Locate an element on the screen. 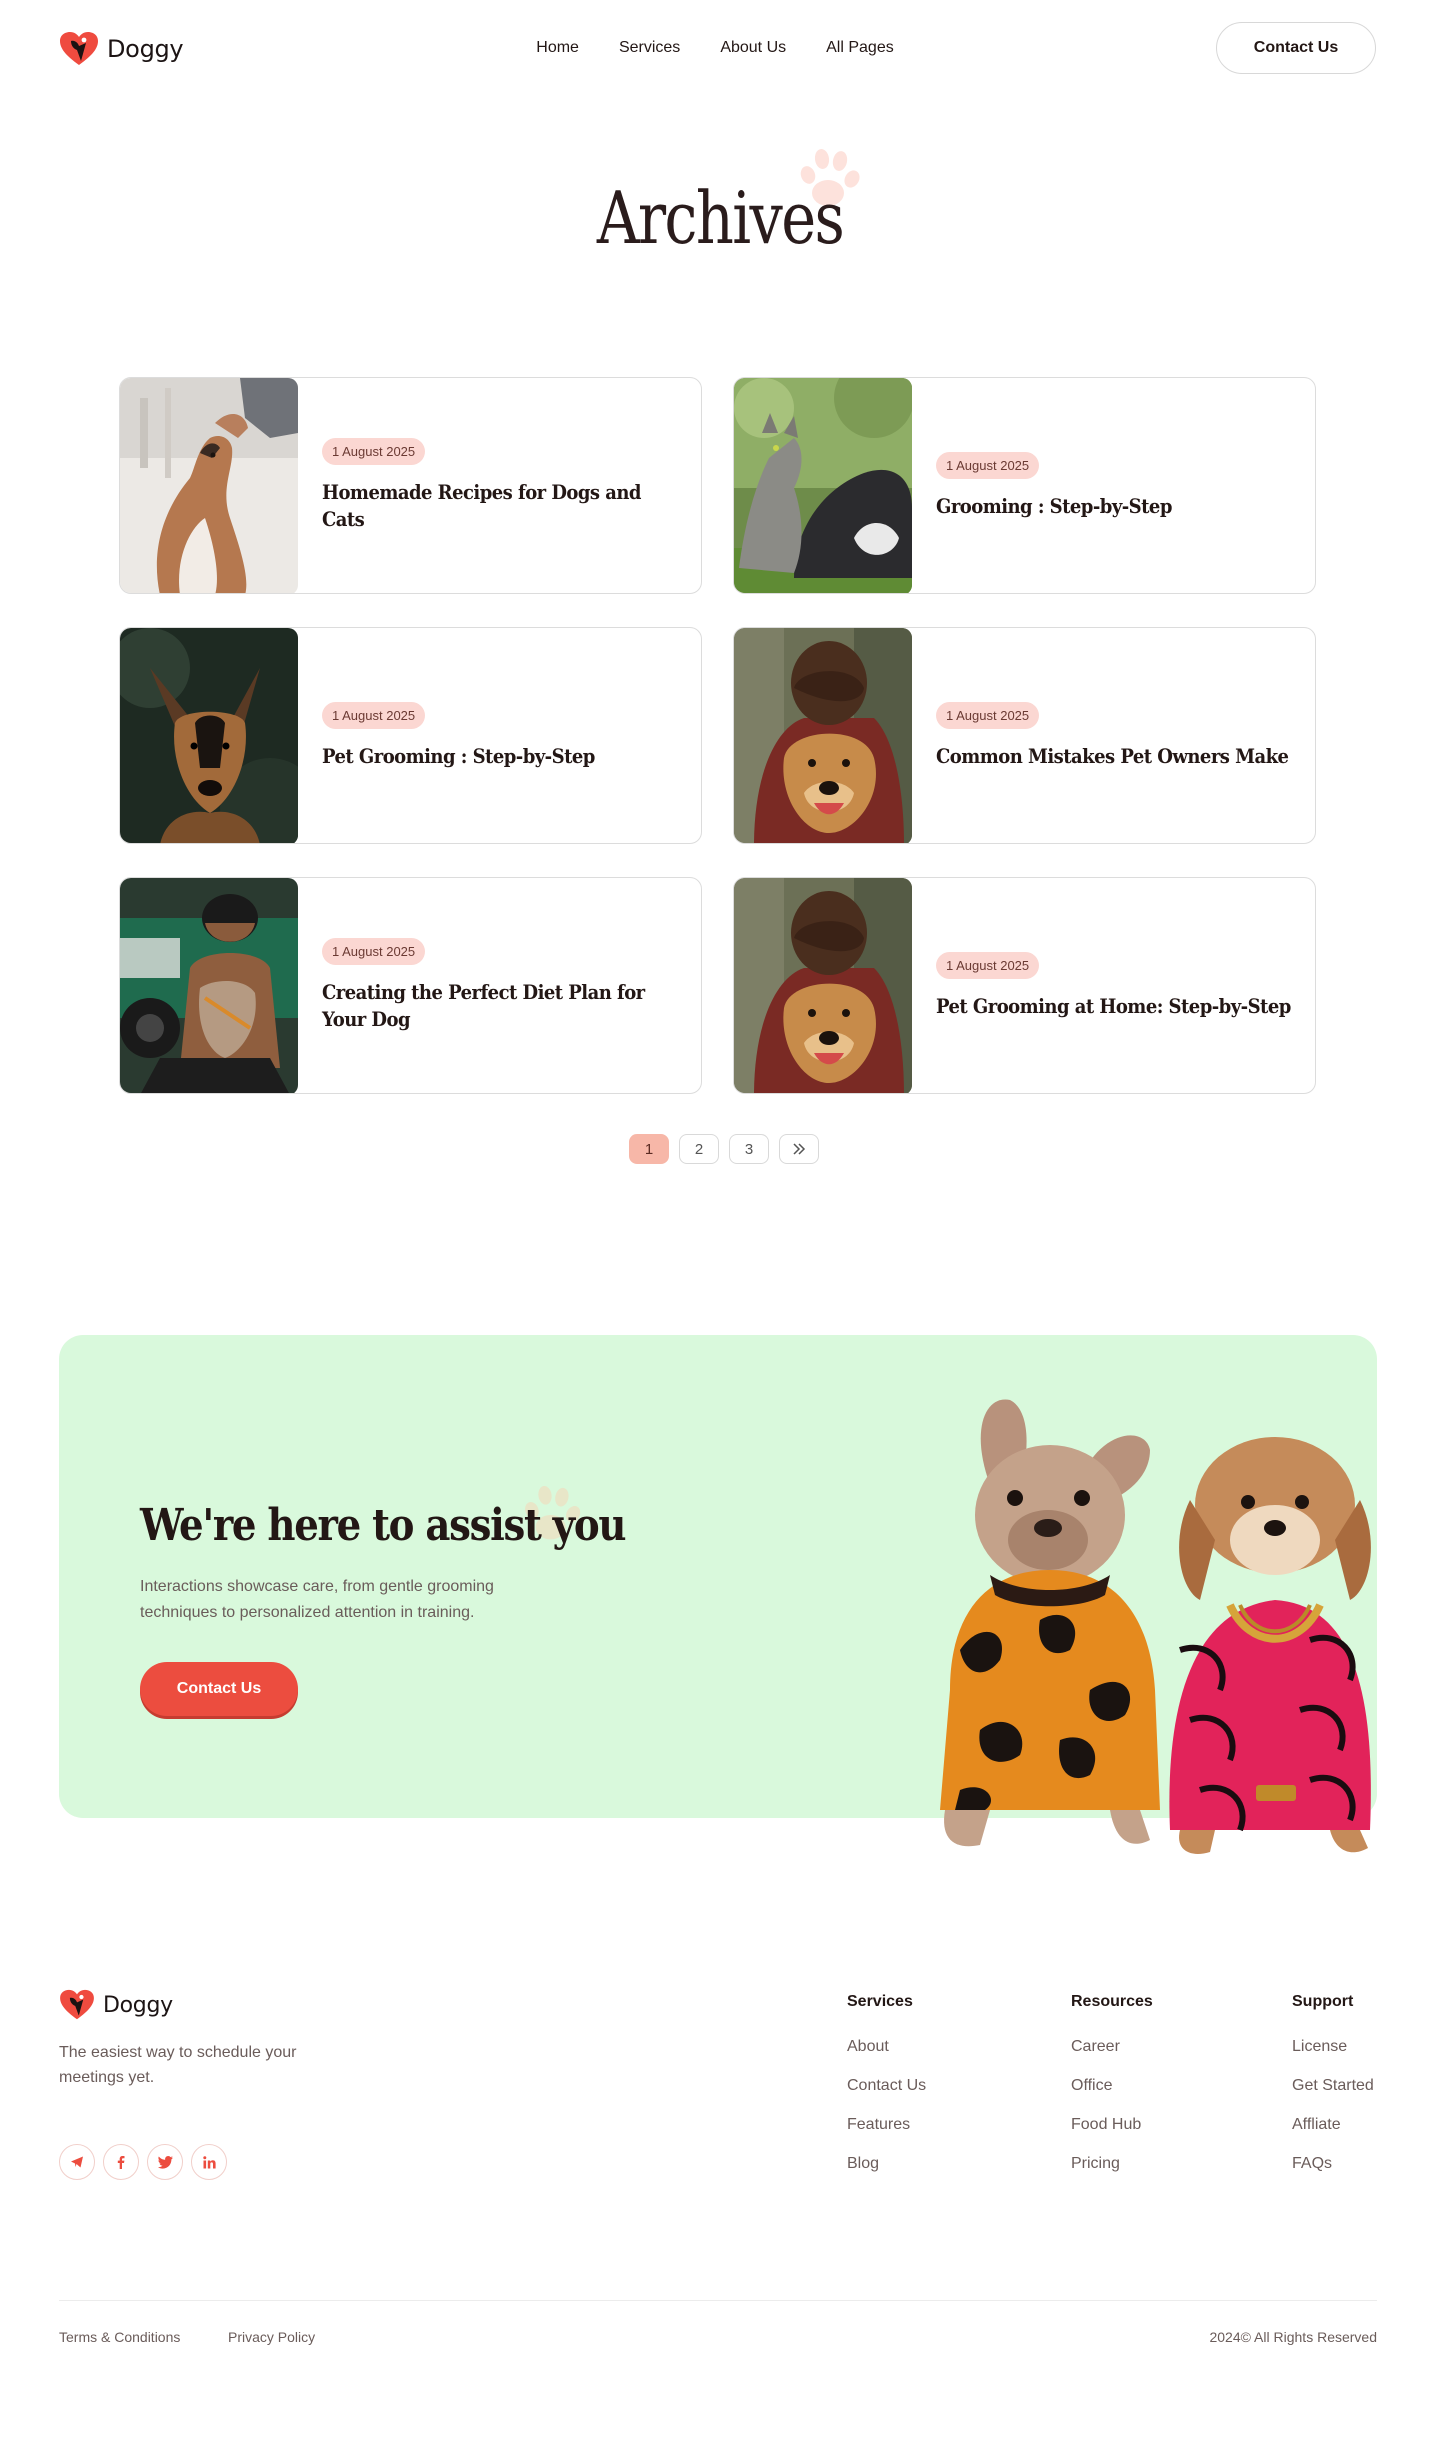 Image resolution: width=1440 pixels, height=2438 pixels. german-shepherd-photo is located at coordinates (209, 735).